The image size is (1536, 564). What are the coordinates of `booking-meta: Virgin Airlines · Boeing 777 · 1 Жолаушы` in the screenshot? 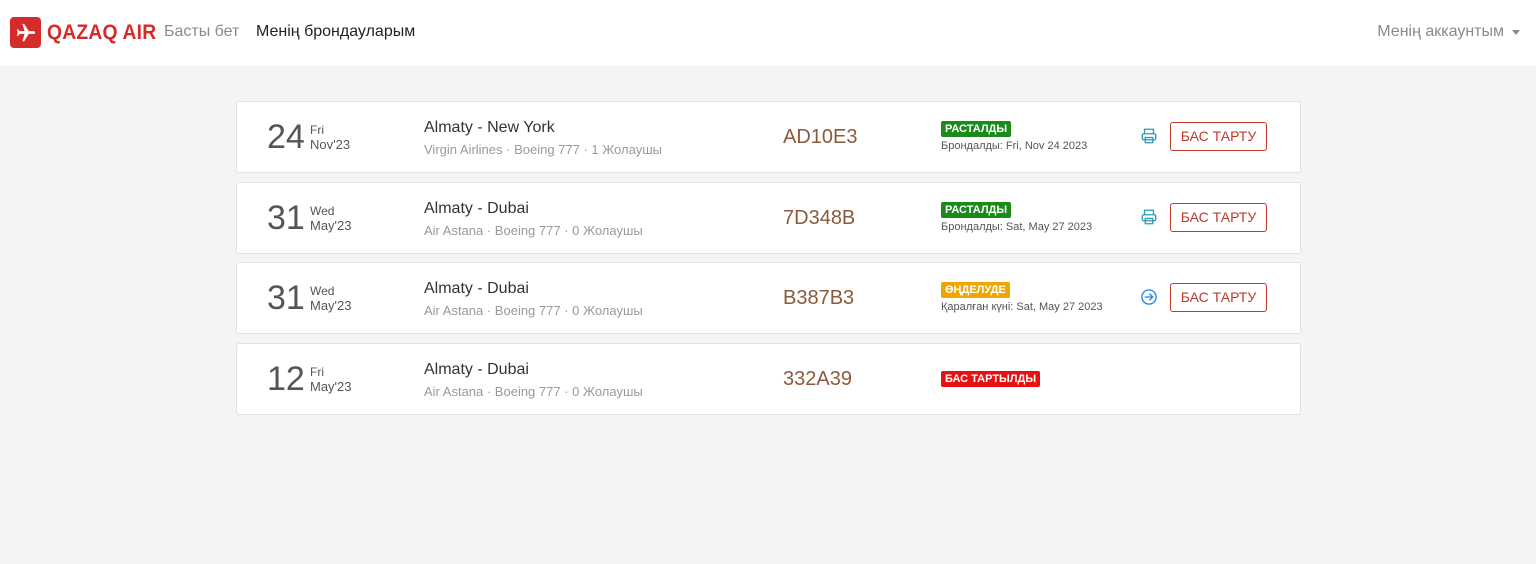 It's located at (543, 149).